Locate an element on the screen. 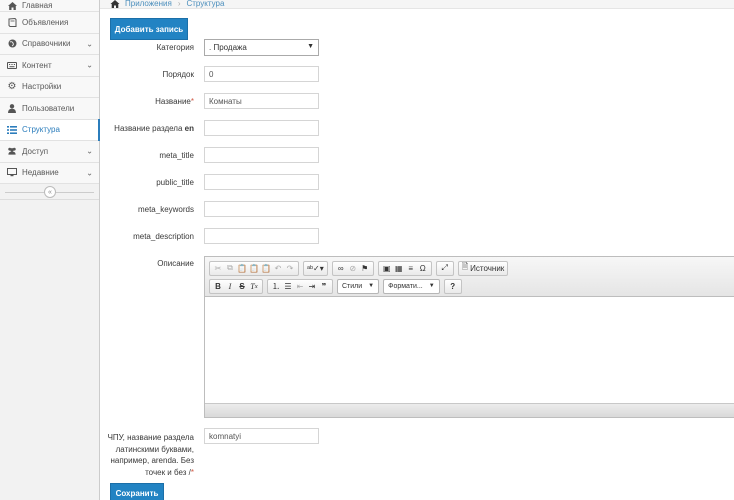 The image size is (734, 500). slug-label-line-last: точек и без /* is located at coordinates (151, 473).